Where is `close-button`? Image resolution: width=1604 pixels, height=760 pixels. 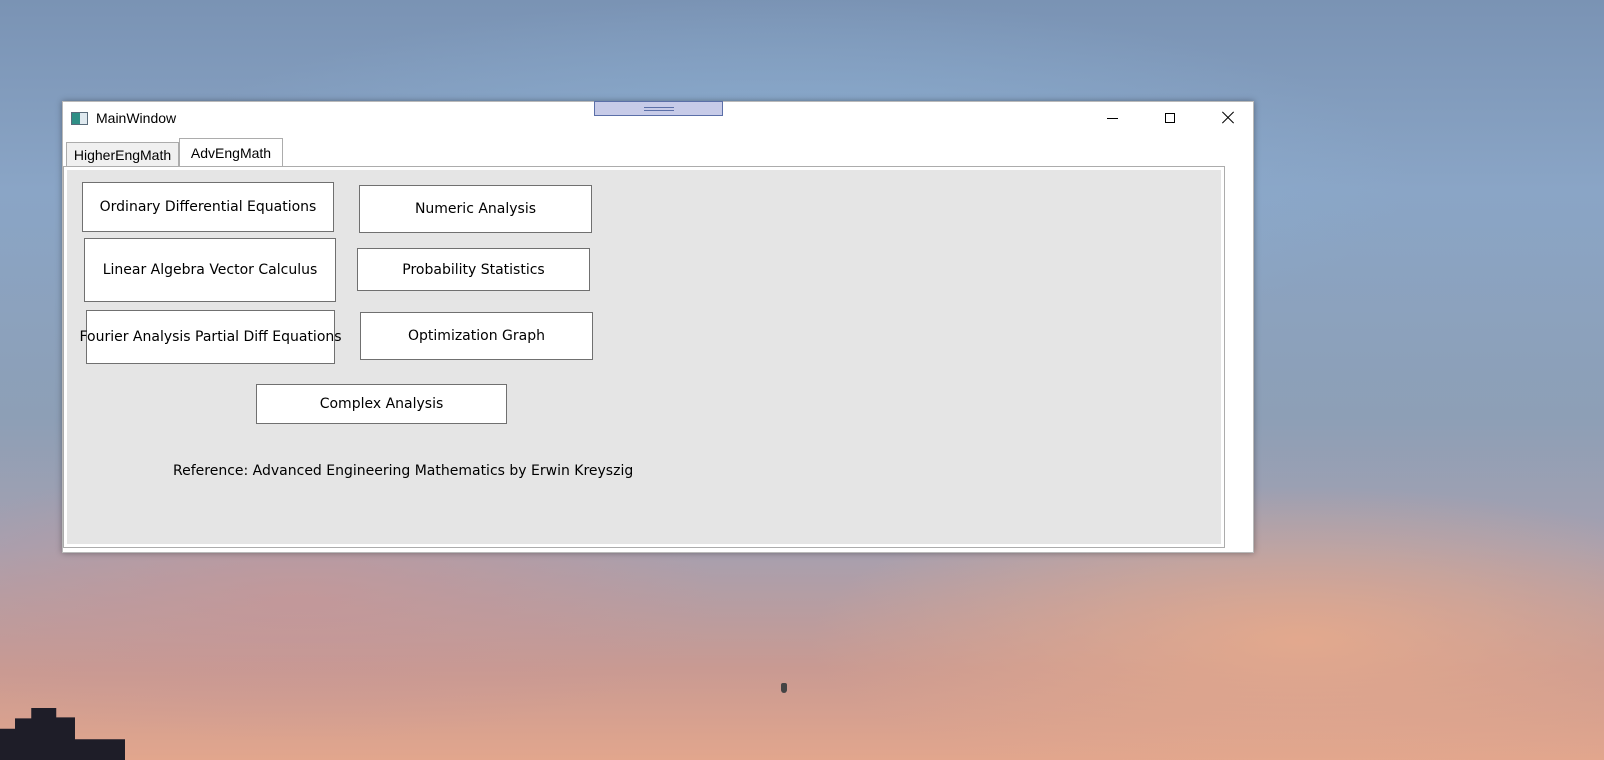
close-button is located at coordinates (1228, 118).